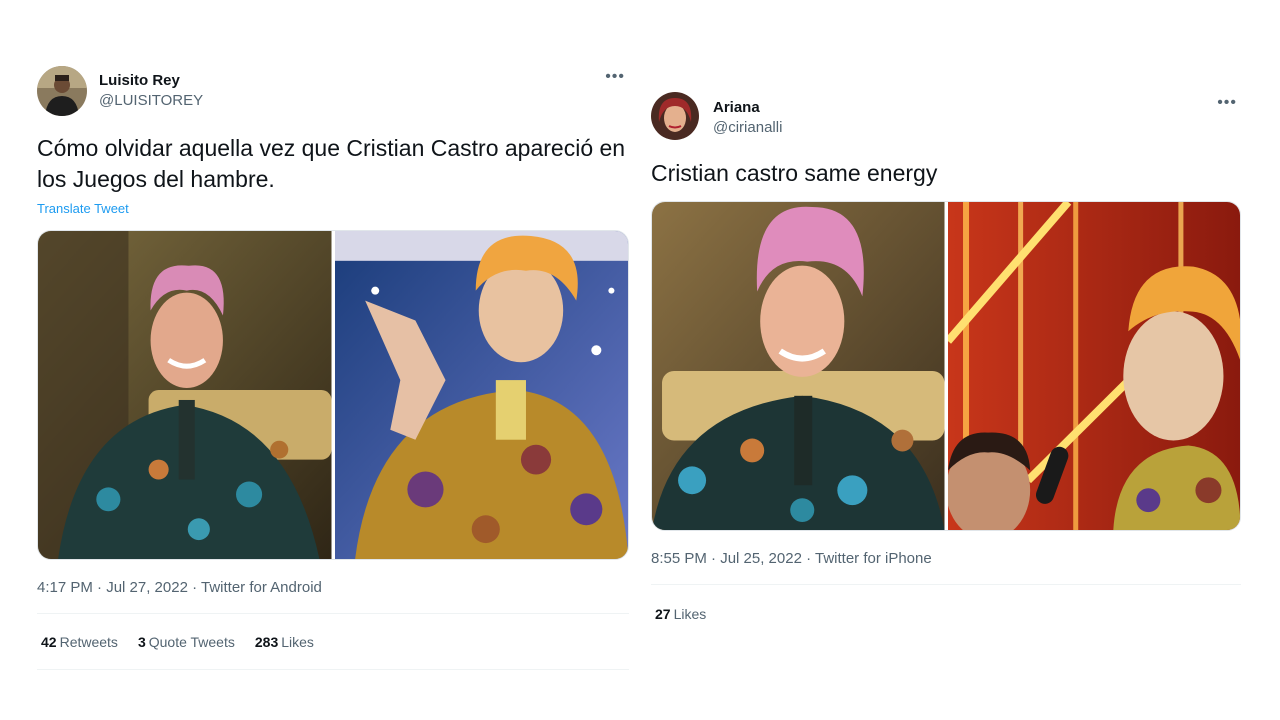 Image resolution: width=1280 pixels, height=720 pixels. Describe the element at coordinates (747, 128) in the screenshot. I see `user-handle: @cirianalli` at that location.